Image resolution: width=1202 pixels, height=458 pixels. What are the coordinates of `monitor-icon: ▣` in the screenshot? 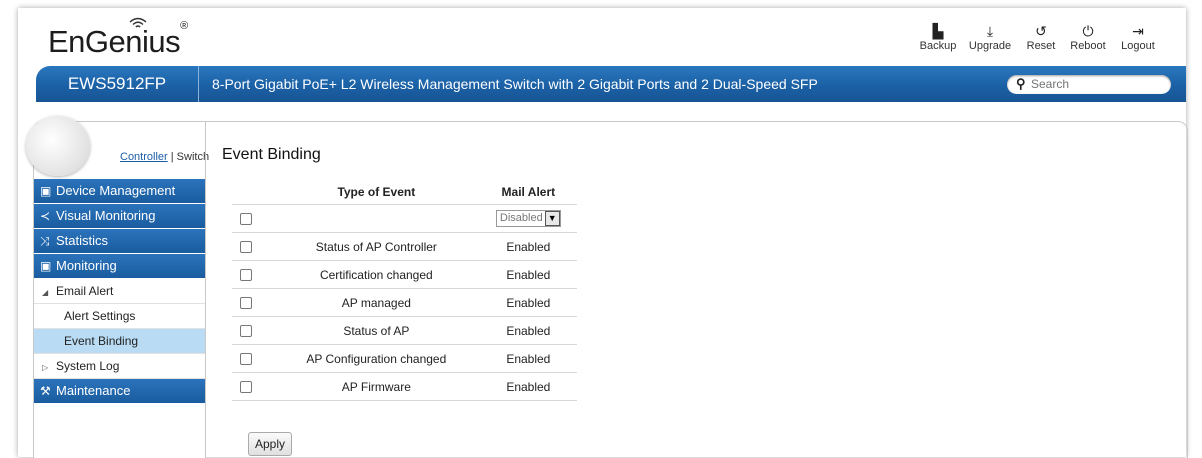 It's located at (46, 266).